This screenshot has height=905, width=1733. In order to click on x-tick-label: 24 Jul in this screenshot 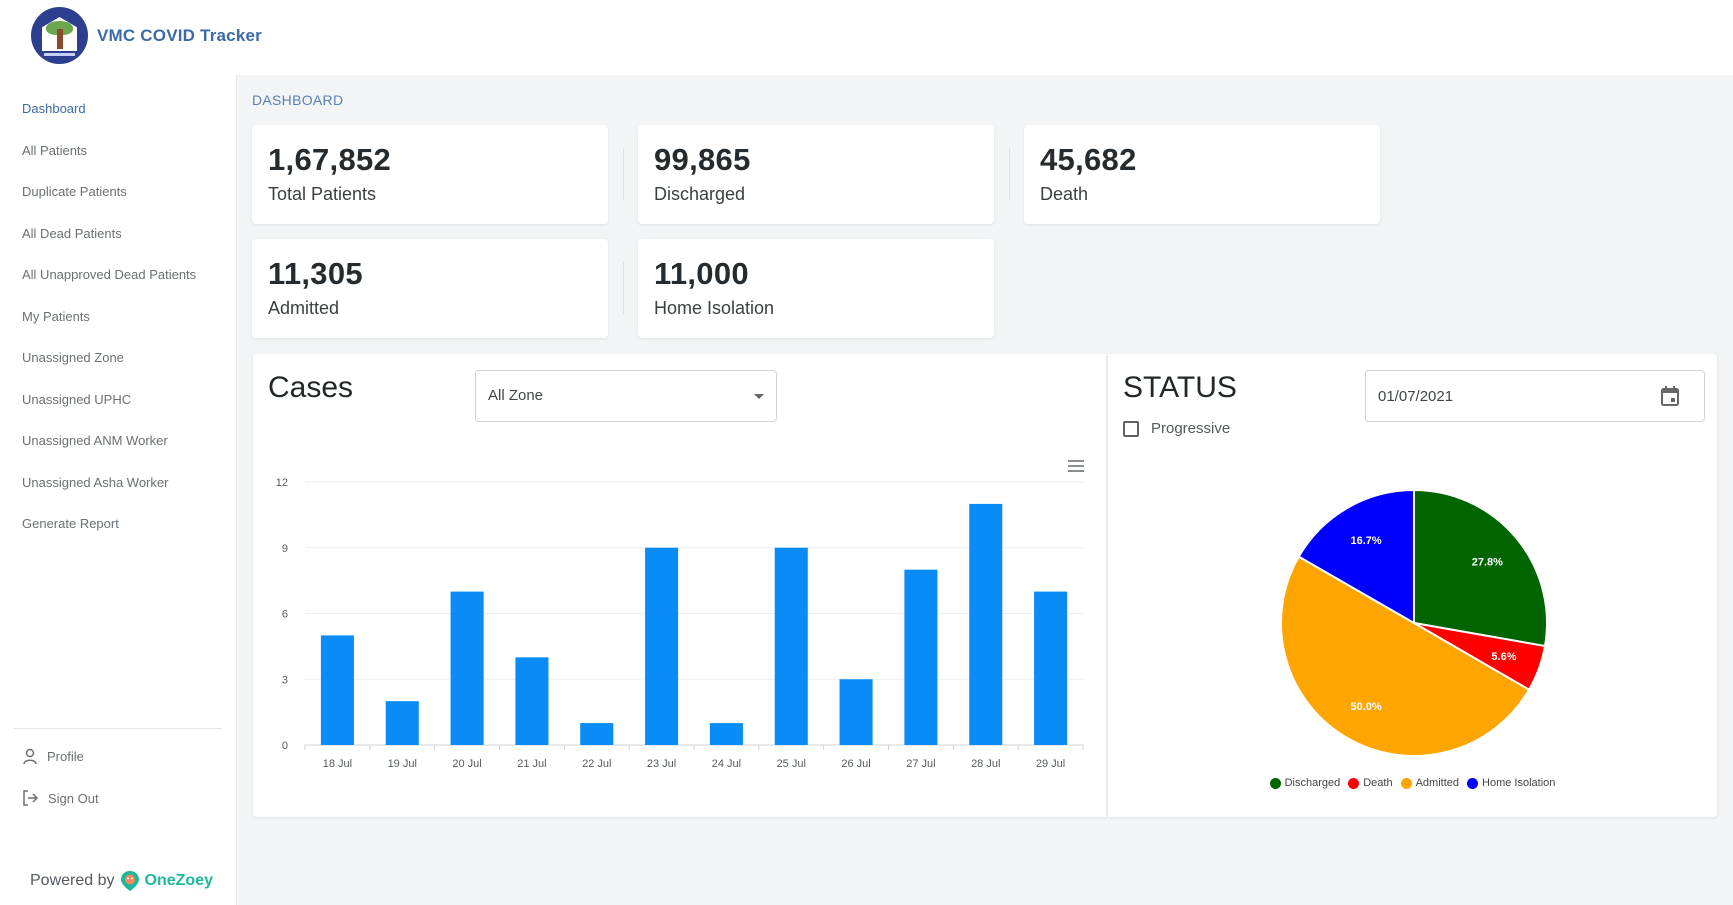, I will do `click(726, 764)`.